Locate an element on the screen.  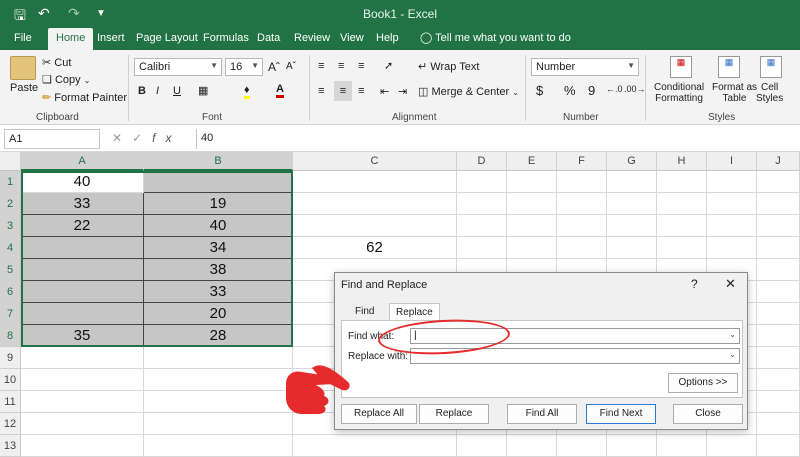
cell-g4 is located at coordinates (632, 248).